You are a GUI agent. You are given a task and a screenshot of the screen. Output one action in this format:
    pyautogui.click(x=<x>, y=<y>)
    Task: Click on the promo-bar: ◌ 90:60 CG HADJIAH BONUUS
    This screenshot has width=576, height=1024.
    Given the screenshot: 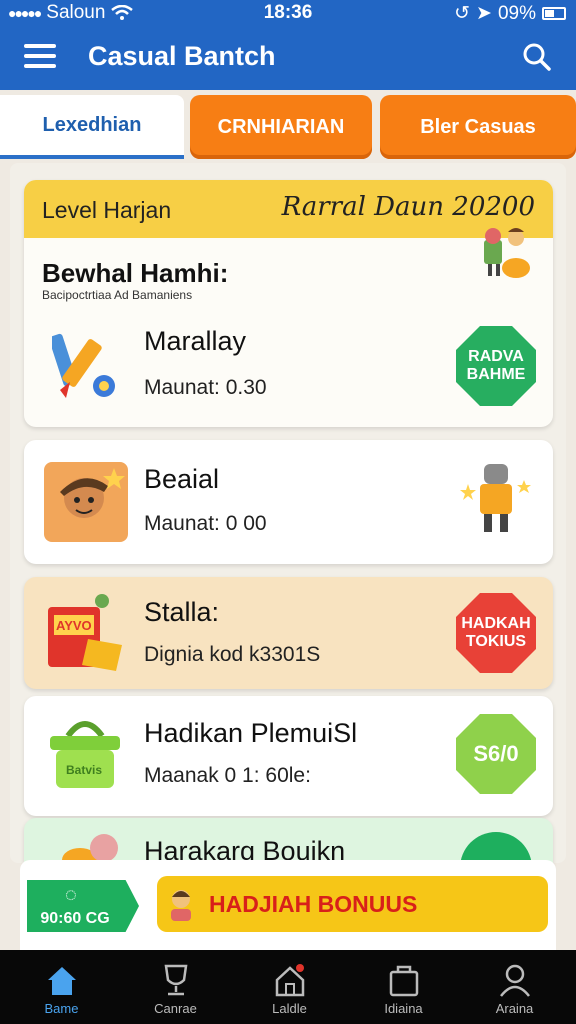 What is the action you would take?
    pyautogui.click(x=288, y=905)
    